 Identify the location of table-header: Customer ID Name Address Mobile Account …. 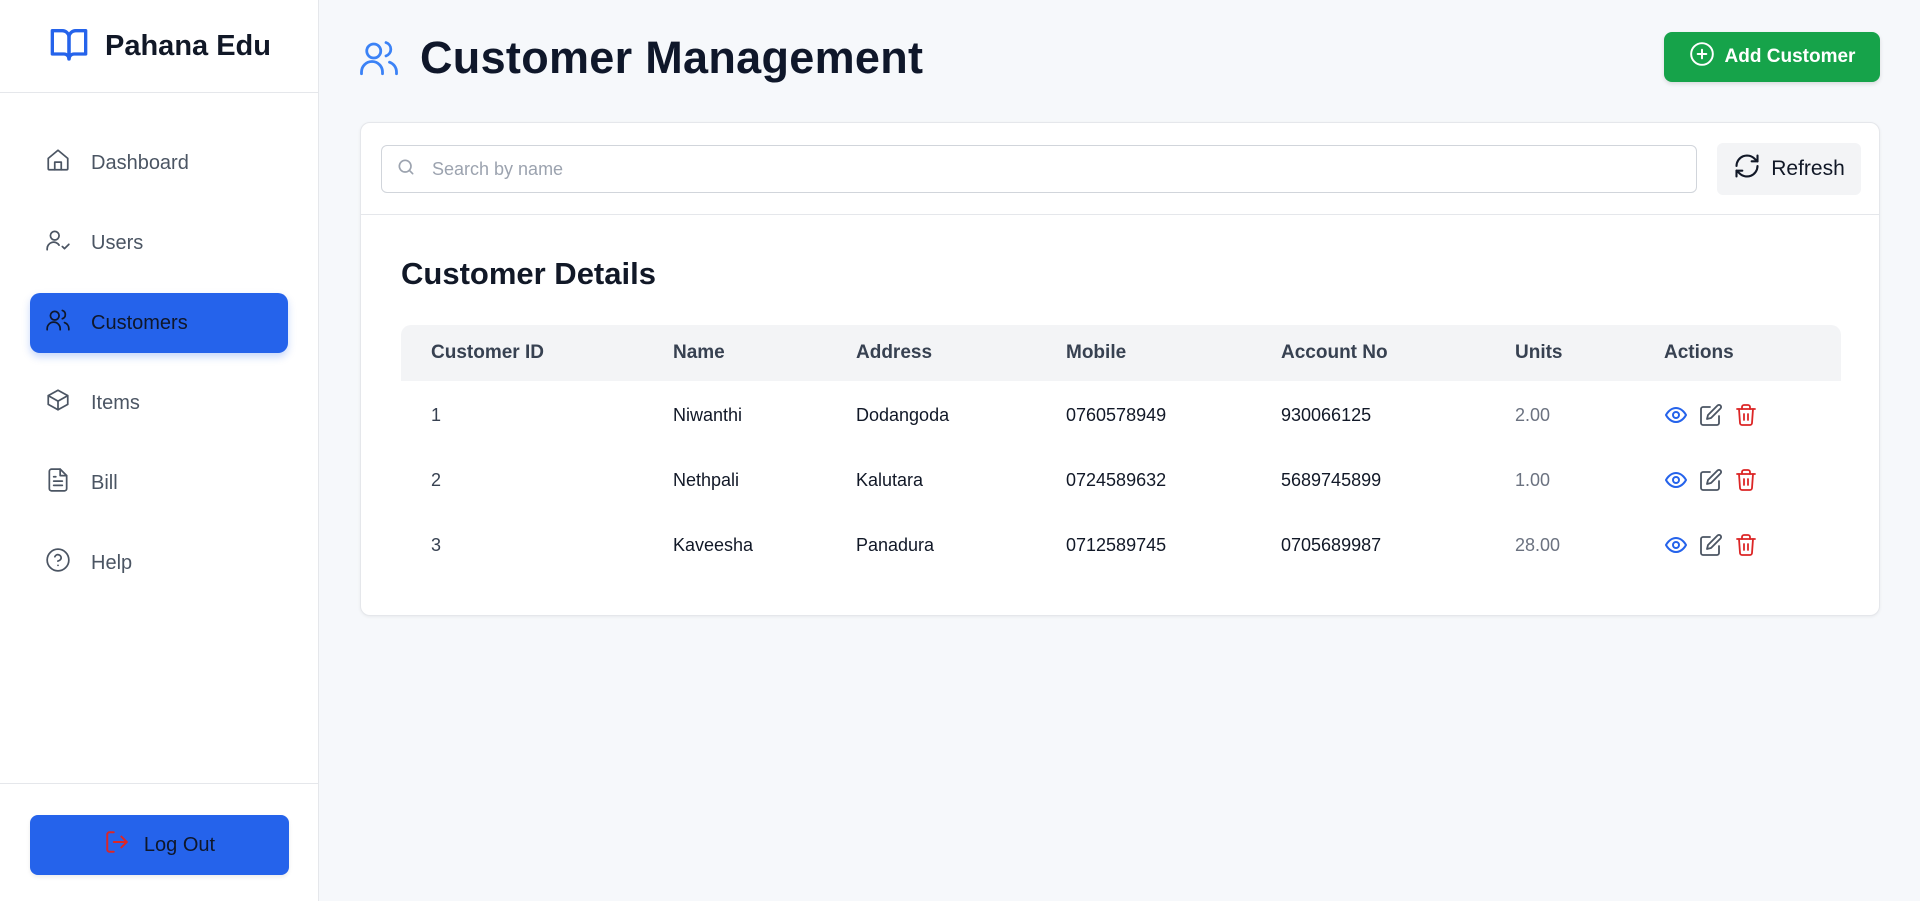
(1121, 353).